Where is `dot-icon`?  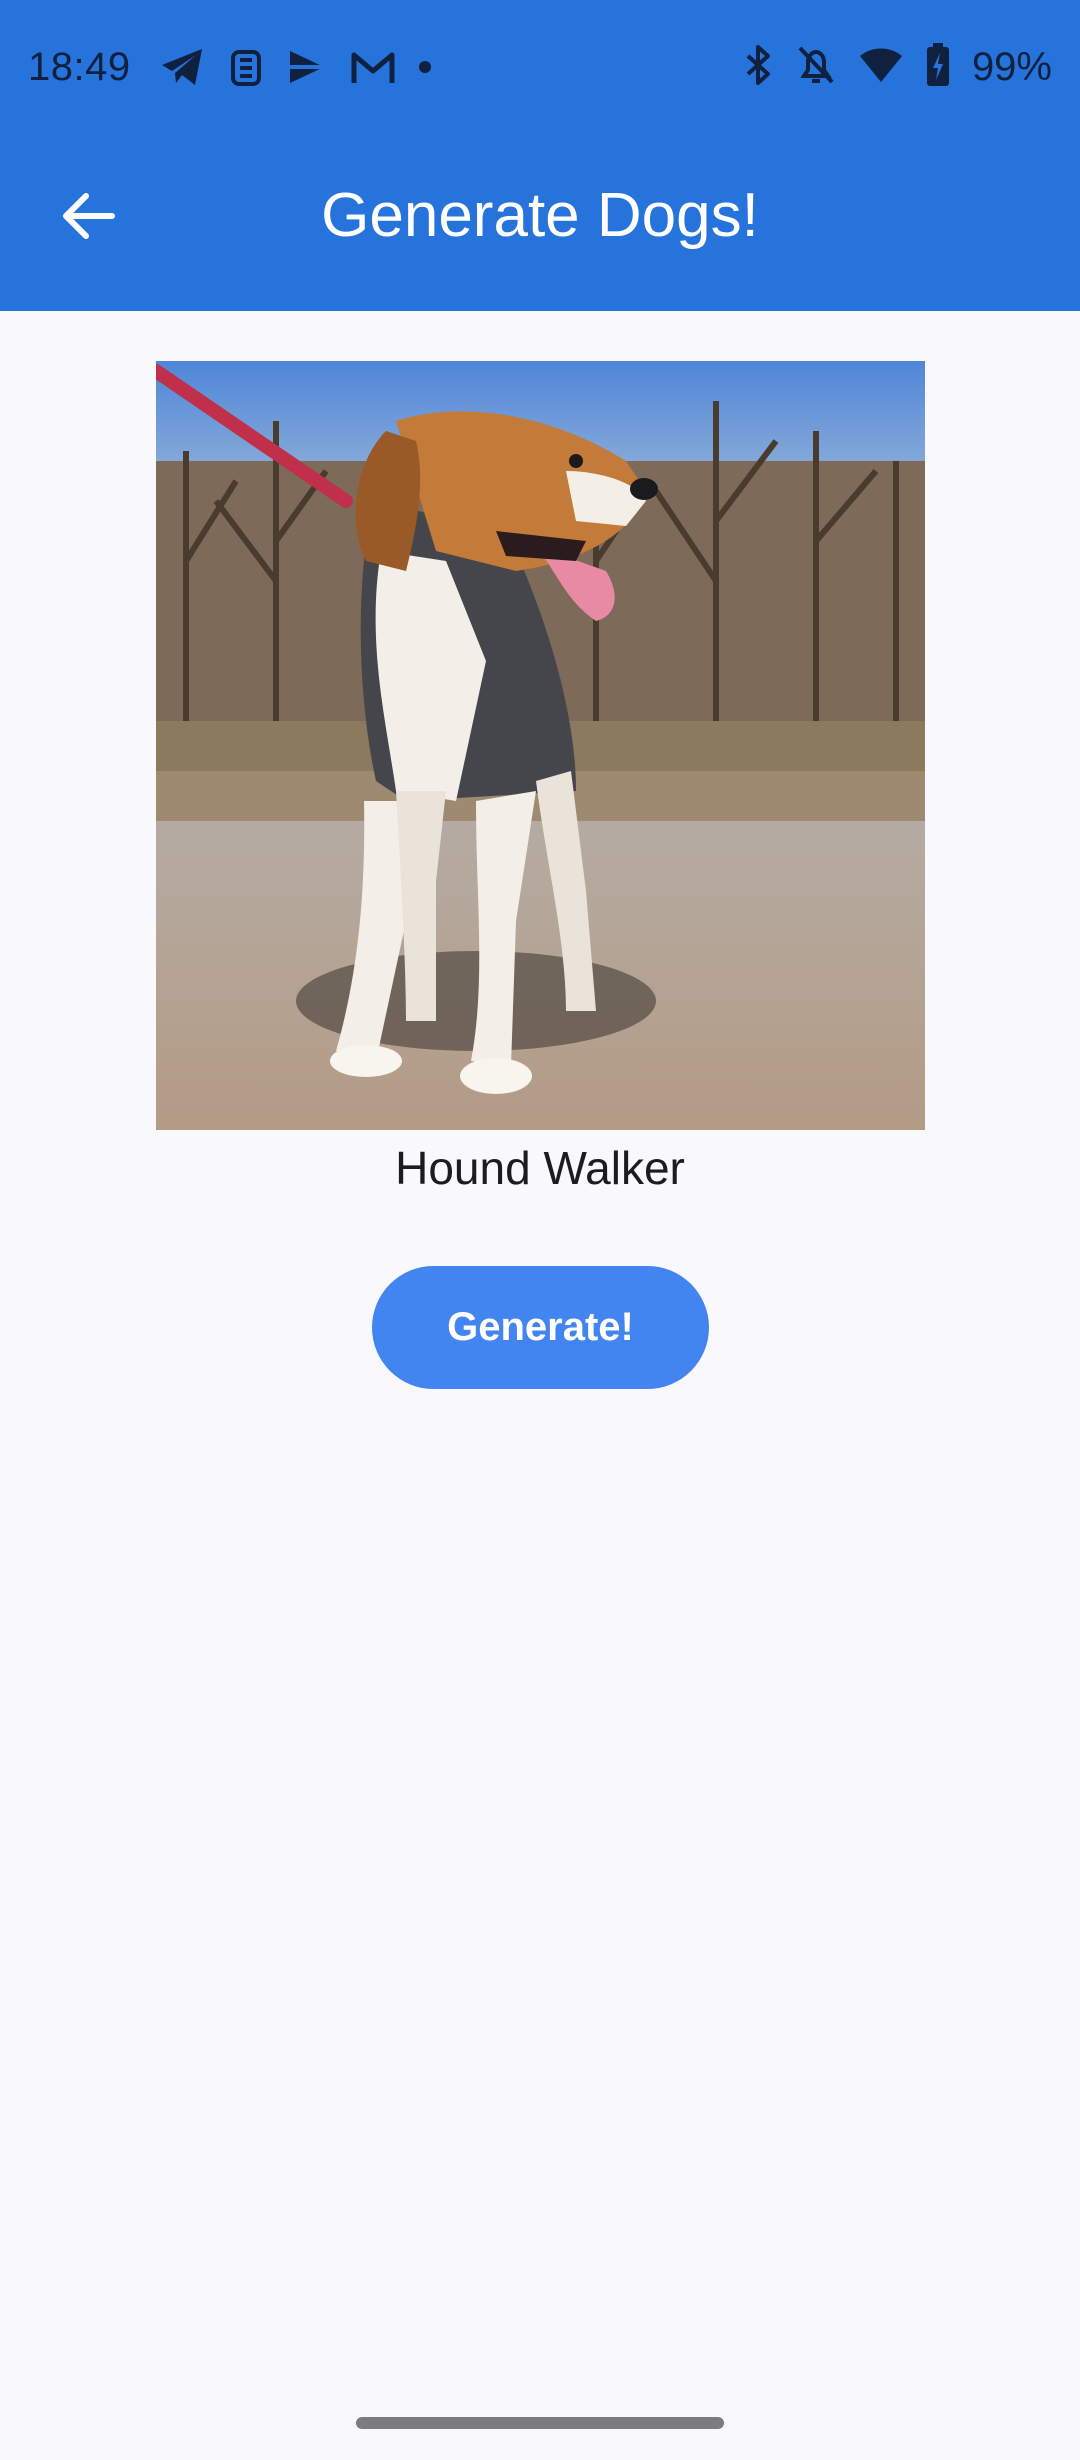 dot-icon is located at coordinates (425, 67).